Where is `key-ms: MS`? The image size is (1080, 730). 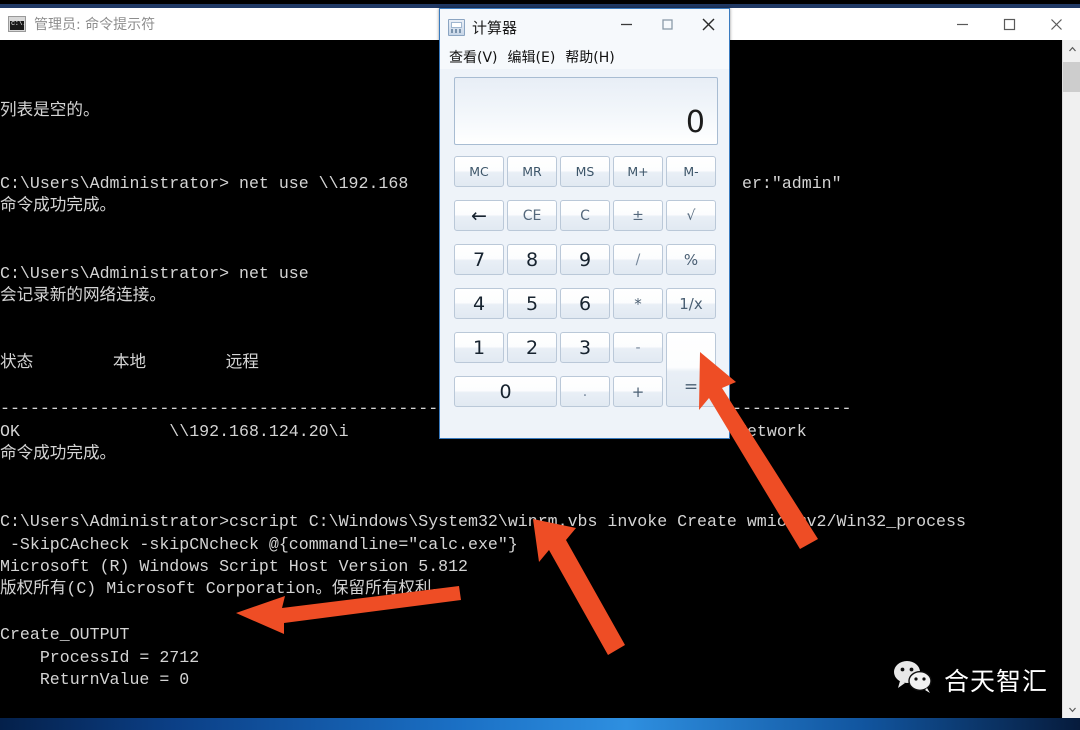
key-ms: MS is located at coordinates (585, 171).